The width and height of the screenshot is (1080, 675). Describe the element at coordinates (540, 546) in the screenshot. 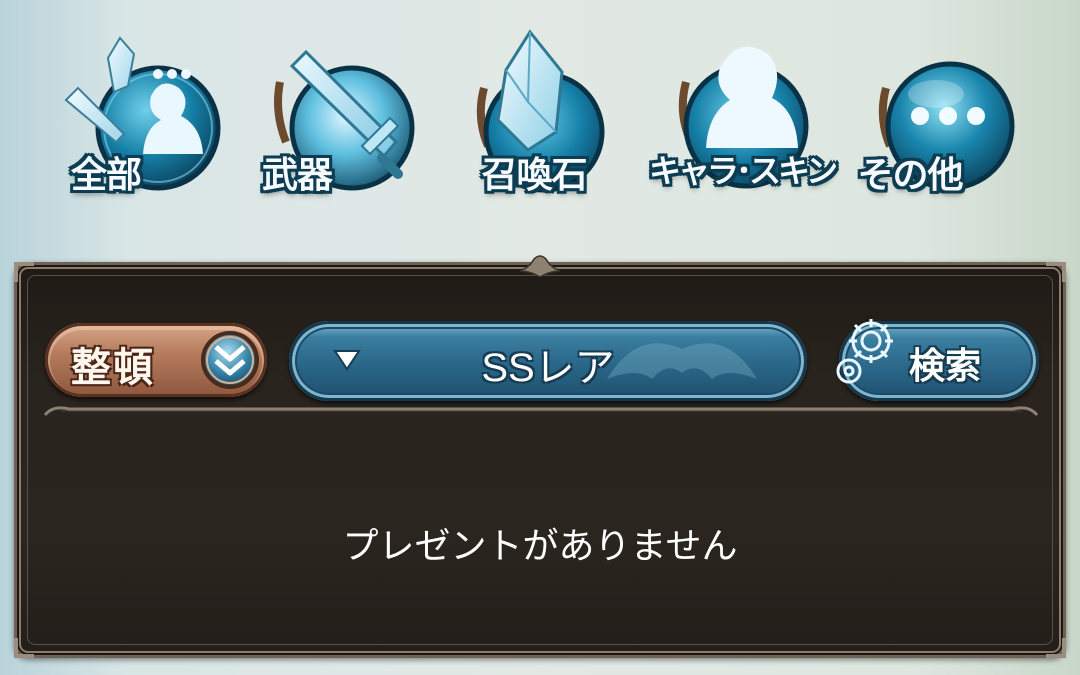

I see `empty-presents-message: プレゼントがありません` at that location.